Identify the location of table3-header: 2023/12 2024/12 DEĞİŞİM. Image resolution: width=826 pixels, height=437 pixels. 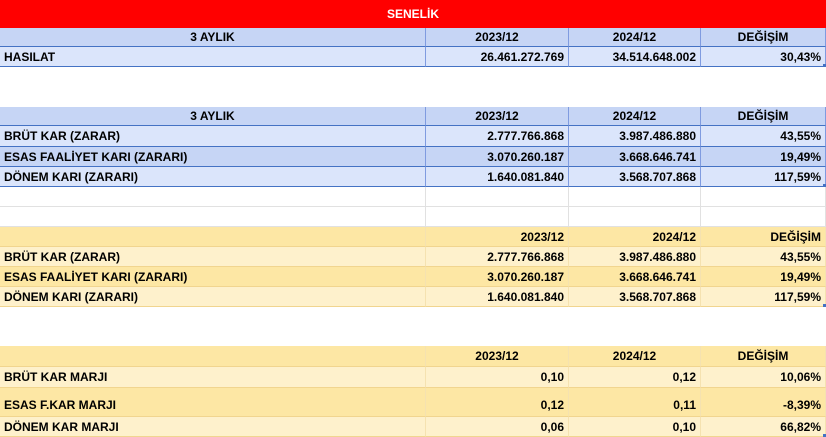
(413, 237).